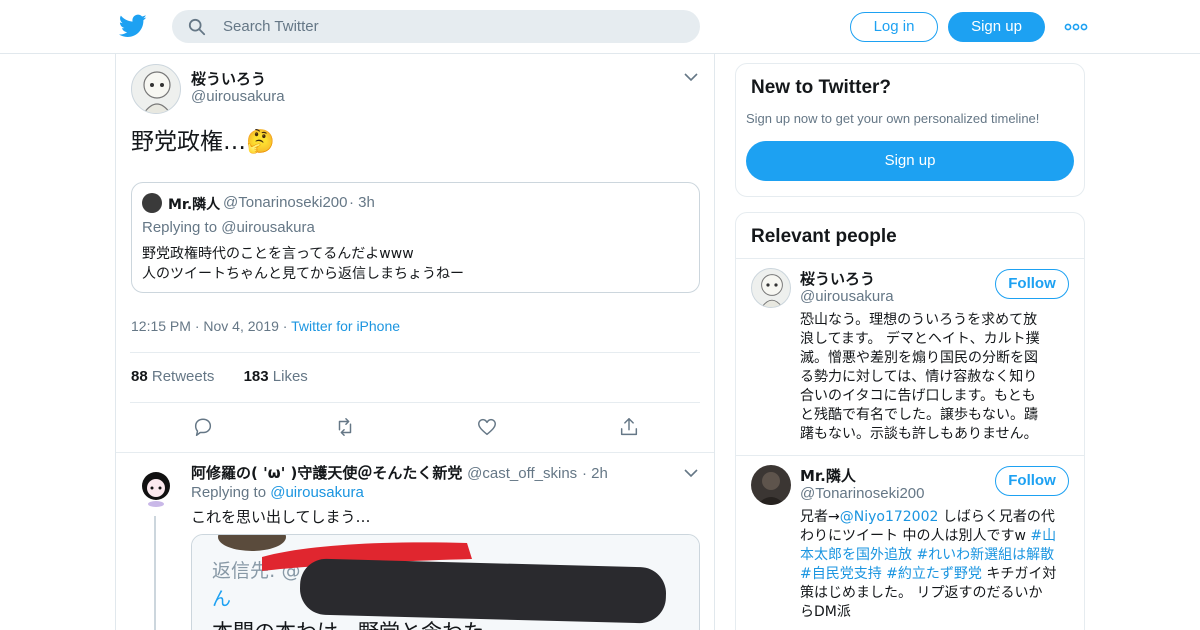 The width and height of the screenshot is (1200, 630). I want to click on search-placeholder: Search Twitter, so click(271, 26).